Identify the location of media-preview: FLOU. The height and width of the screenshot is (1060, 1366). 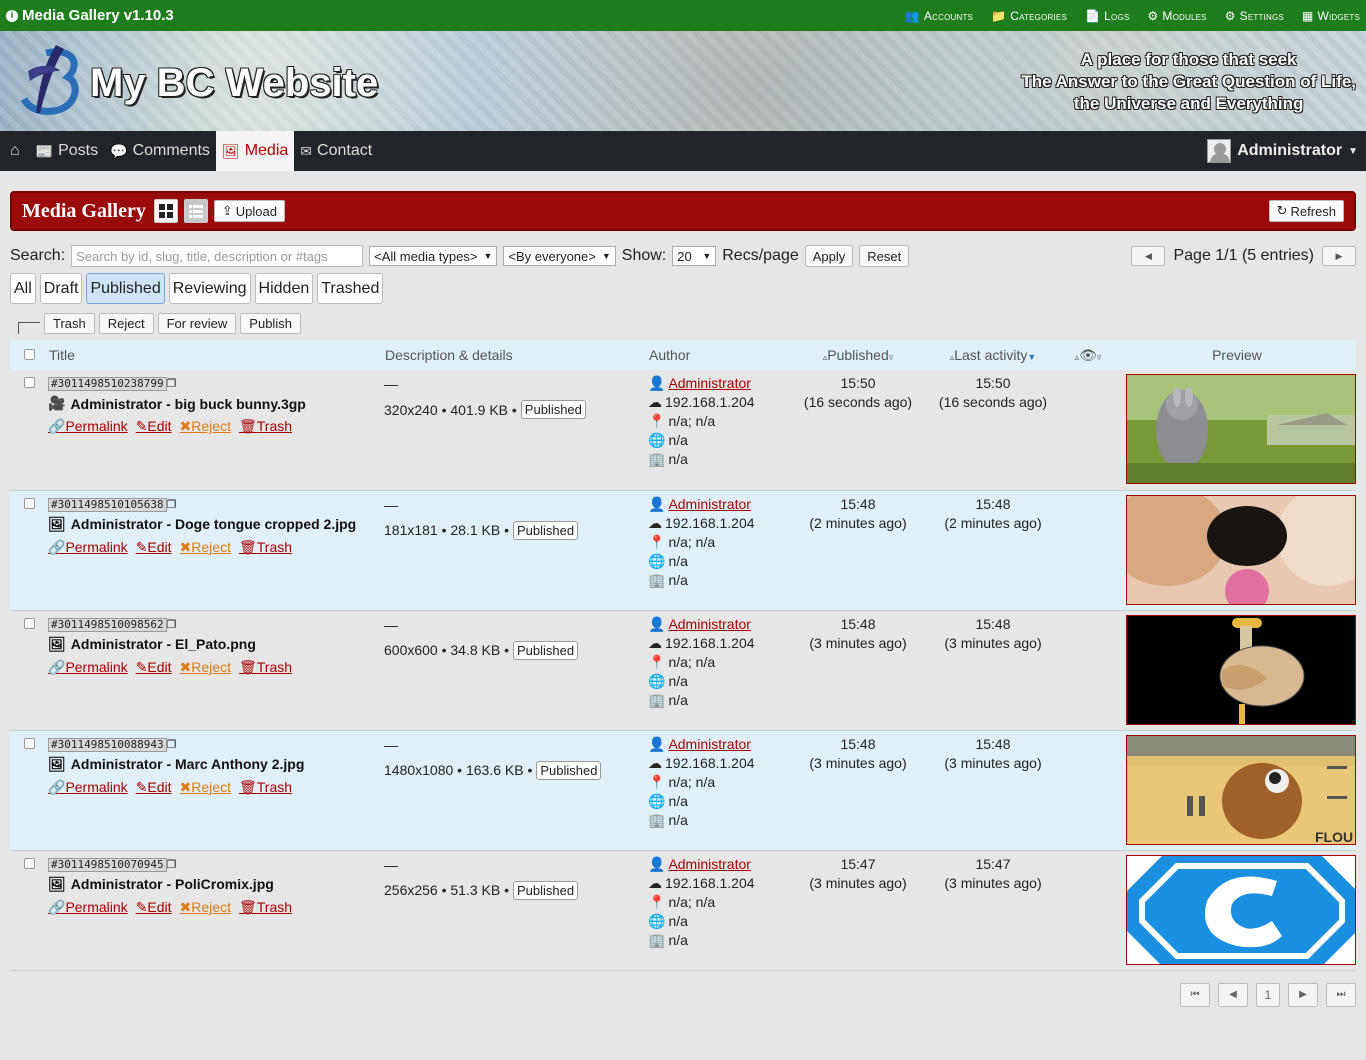
(1241, 789).